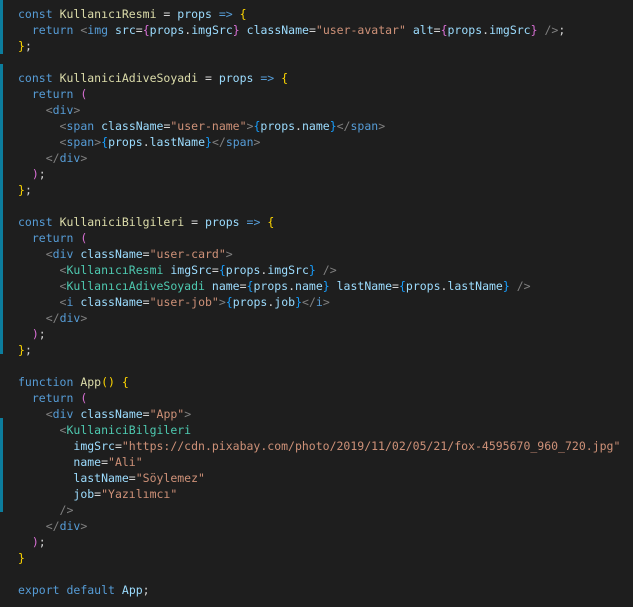  Describe the element at coordinates (46, 510) in the screenshot. I see `code-line: />` at that location.